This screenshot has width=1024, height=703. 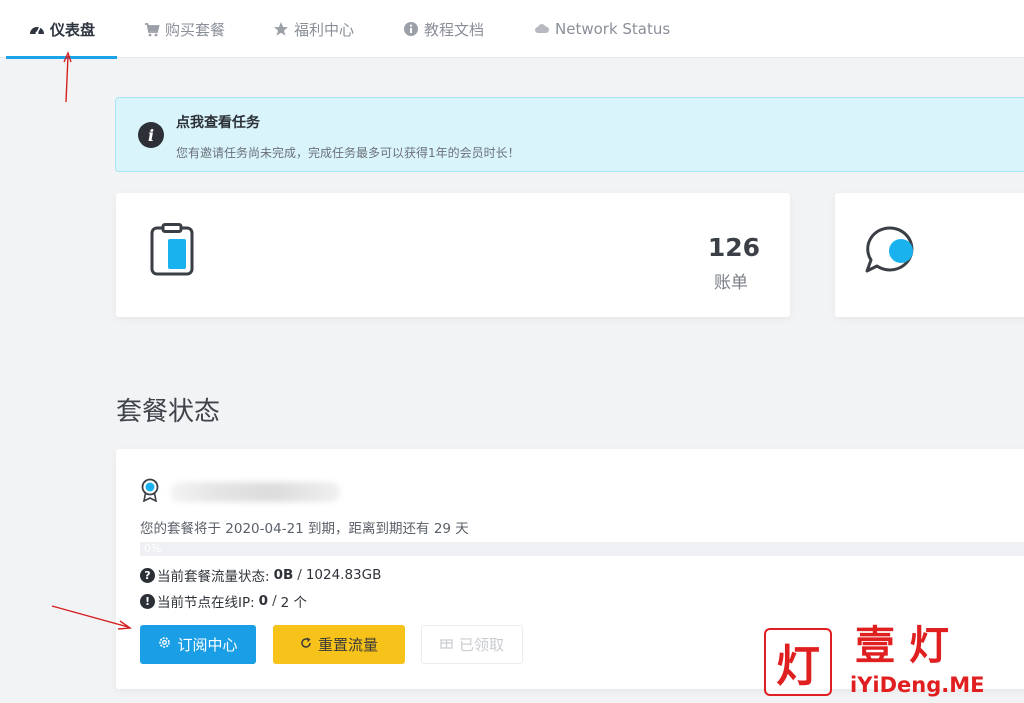 What do you see at coordinates (306, 644) in the screenshot?
I see `refresh-icon` at bounding box center [306, 644].